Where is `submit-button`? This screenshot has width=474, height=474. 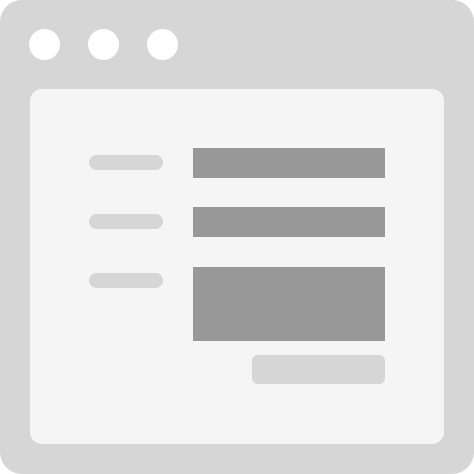 submit-button is located at coordinates (318, 369).